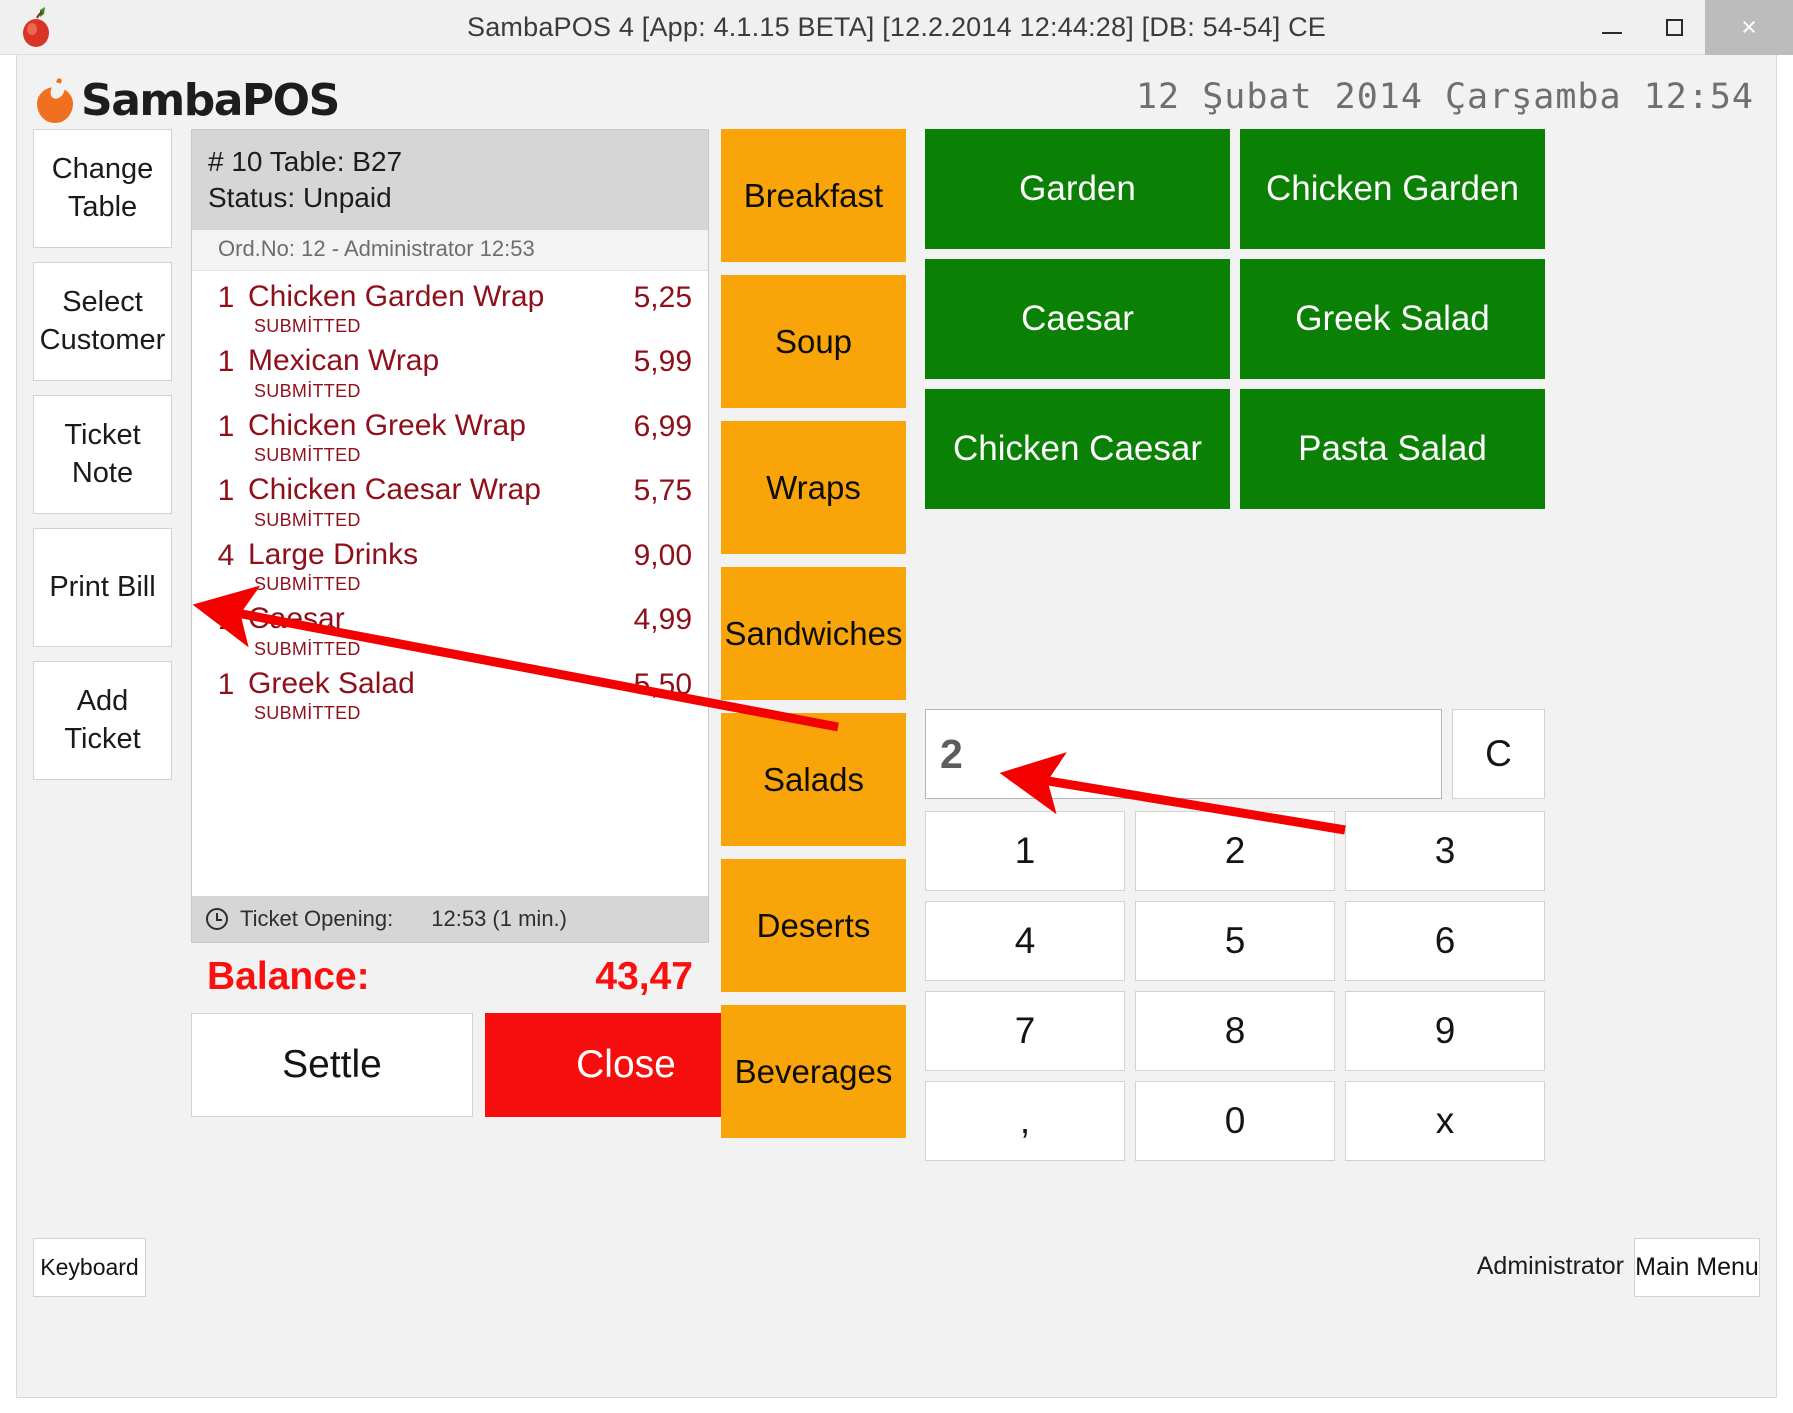 This screenshot has width=1793, height=1413. I want to click on product-garden: Garden, so click(1077, 189).